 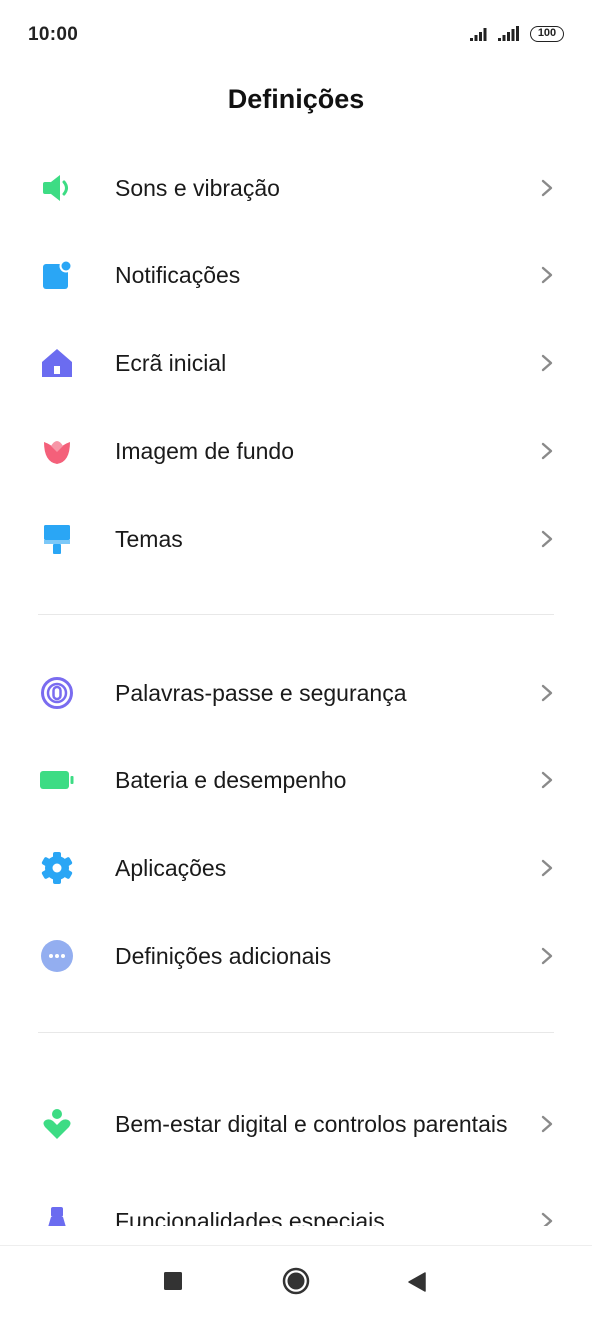 I want to click on settings-item-passwords-security: Palavras-passe e segurança, so click(x=296, y=693).